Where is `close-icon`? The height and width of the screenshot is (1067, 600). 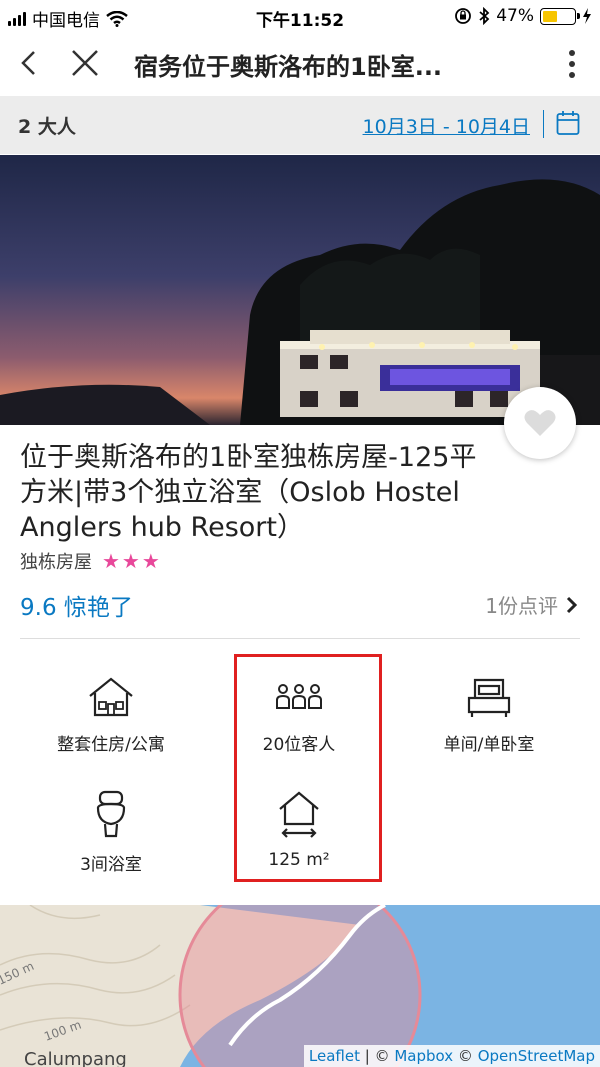
close-icon is located at coordinates (85, 63).